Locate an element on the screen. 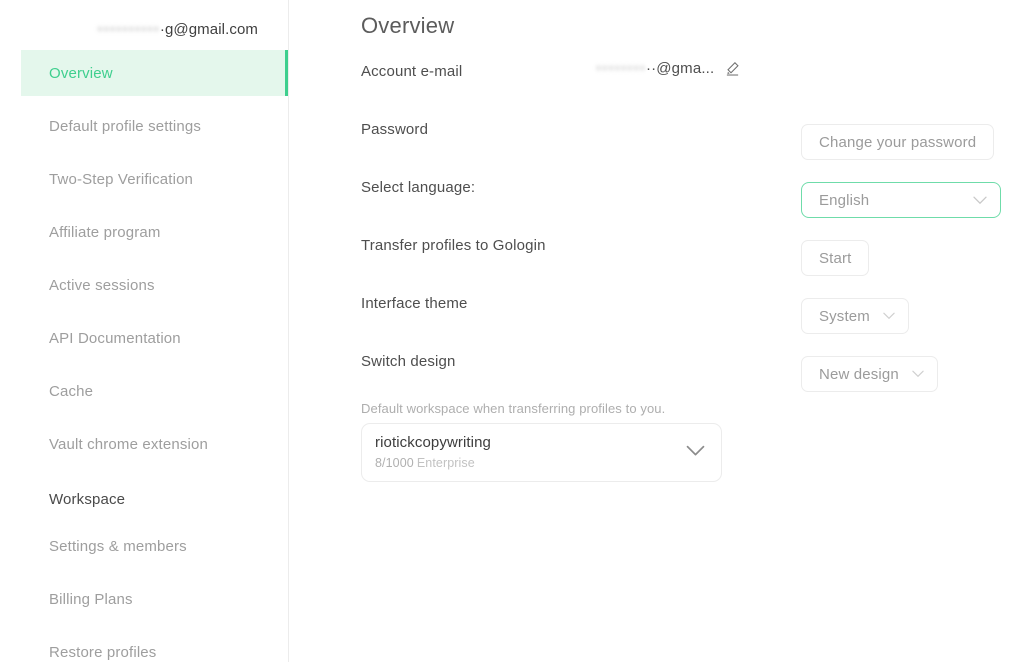 The height and width of the screenshot is (662, 1024). workspace-sub: 8/1000 Enterprise is located at coordinates (433, 464).